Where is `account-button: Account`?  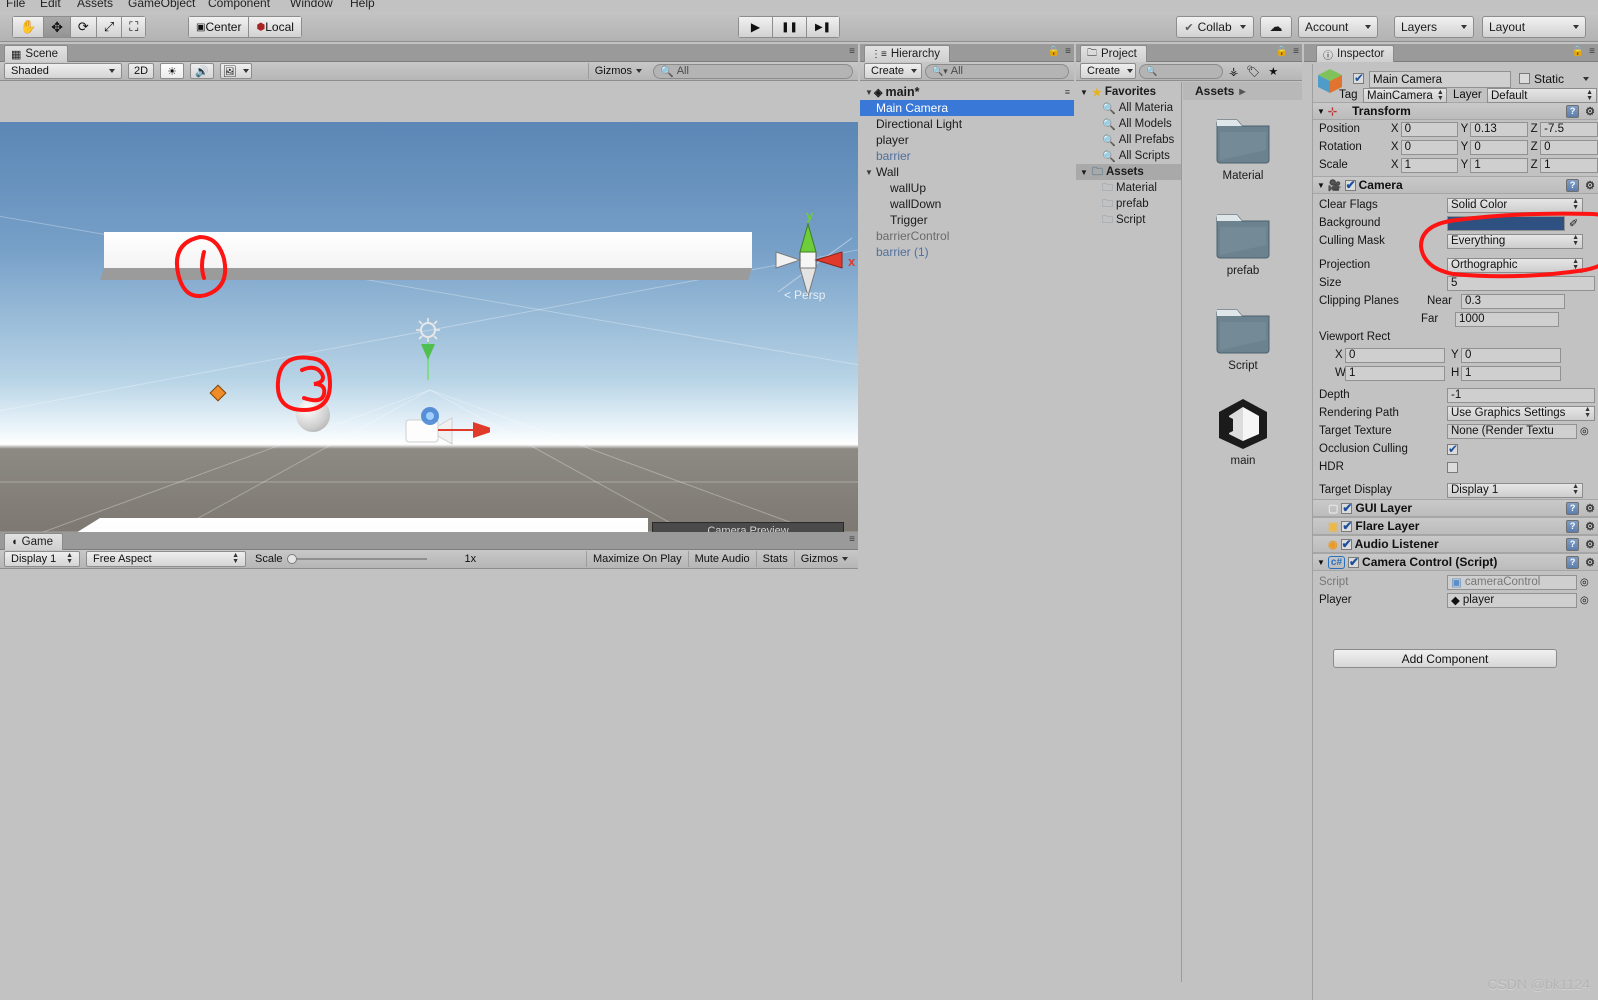
account-button: Account is located at coordinates (1338, 27).